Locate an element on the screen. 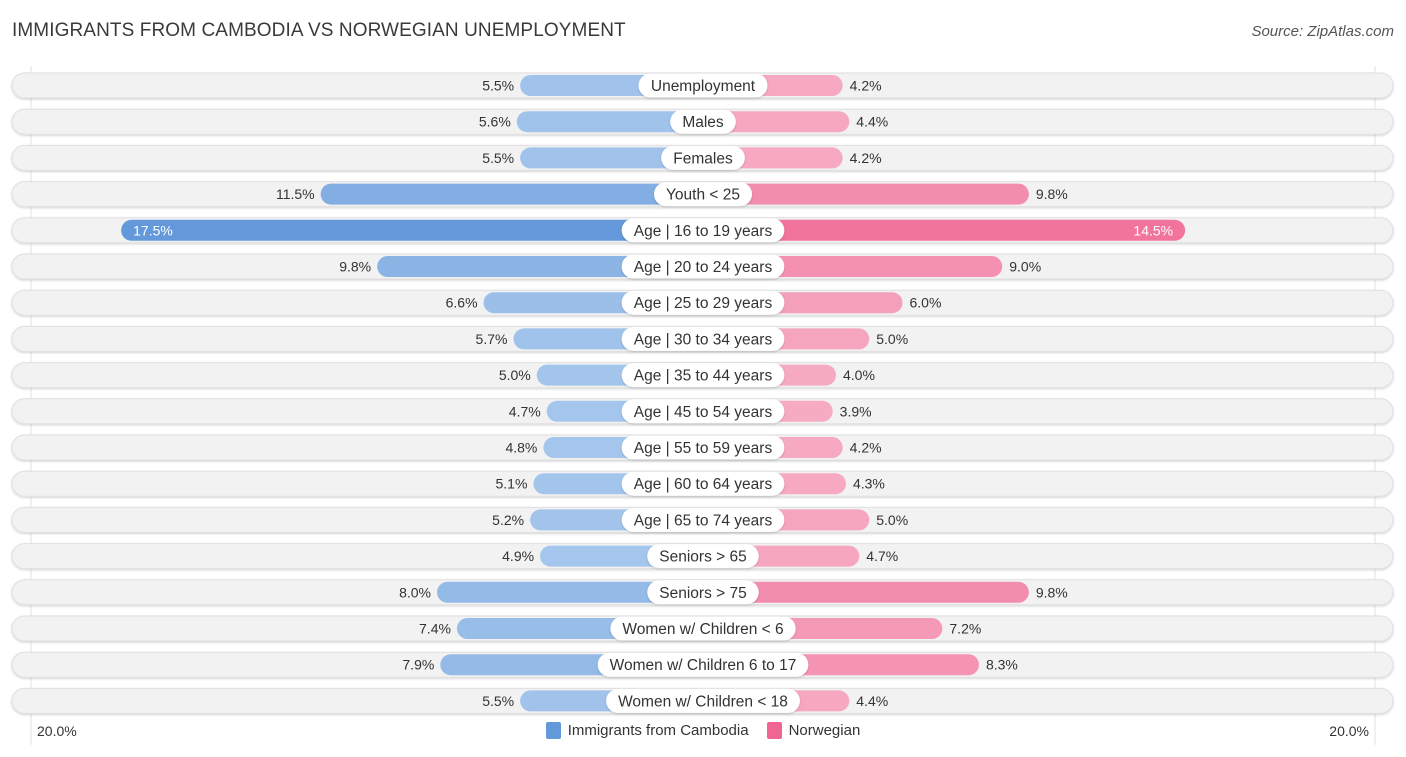  legend-label-norwegian: Norwegian is located at coordinates (824, 730).